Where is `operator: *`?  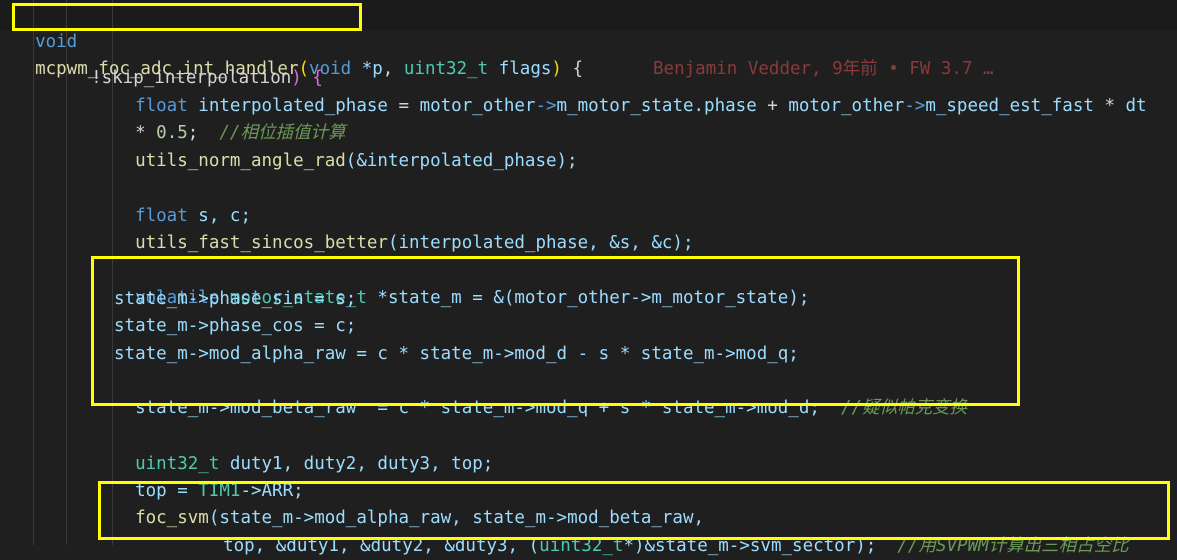 operator: * is located at coordinates (1109, 106).